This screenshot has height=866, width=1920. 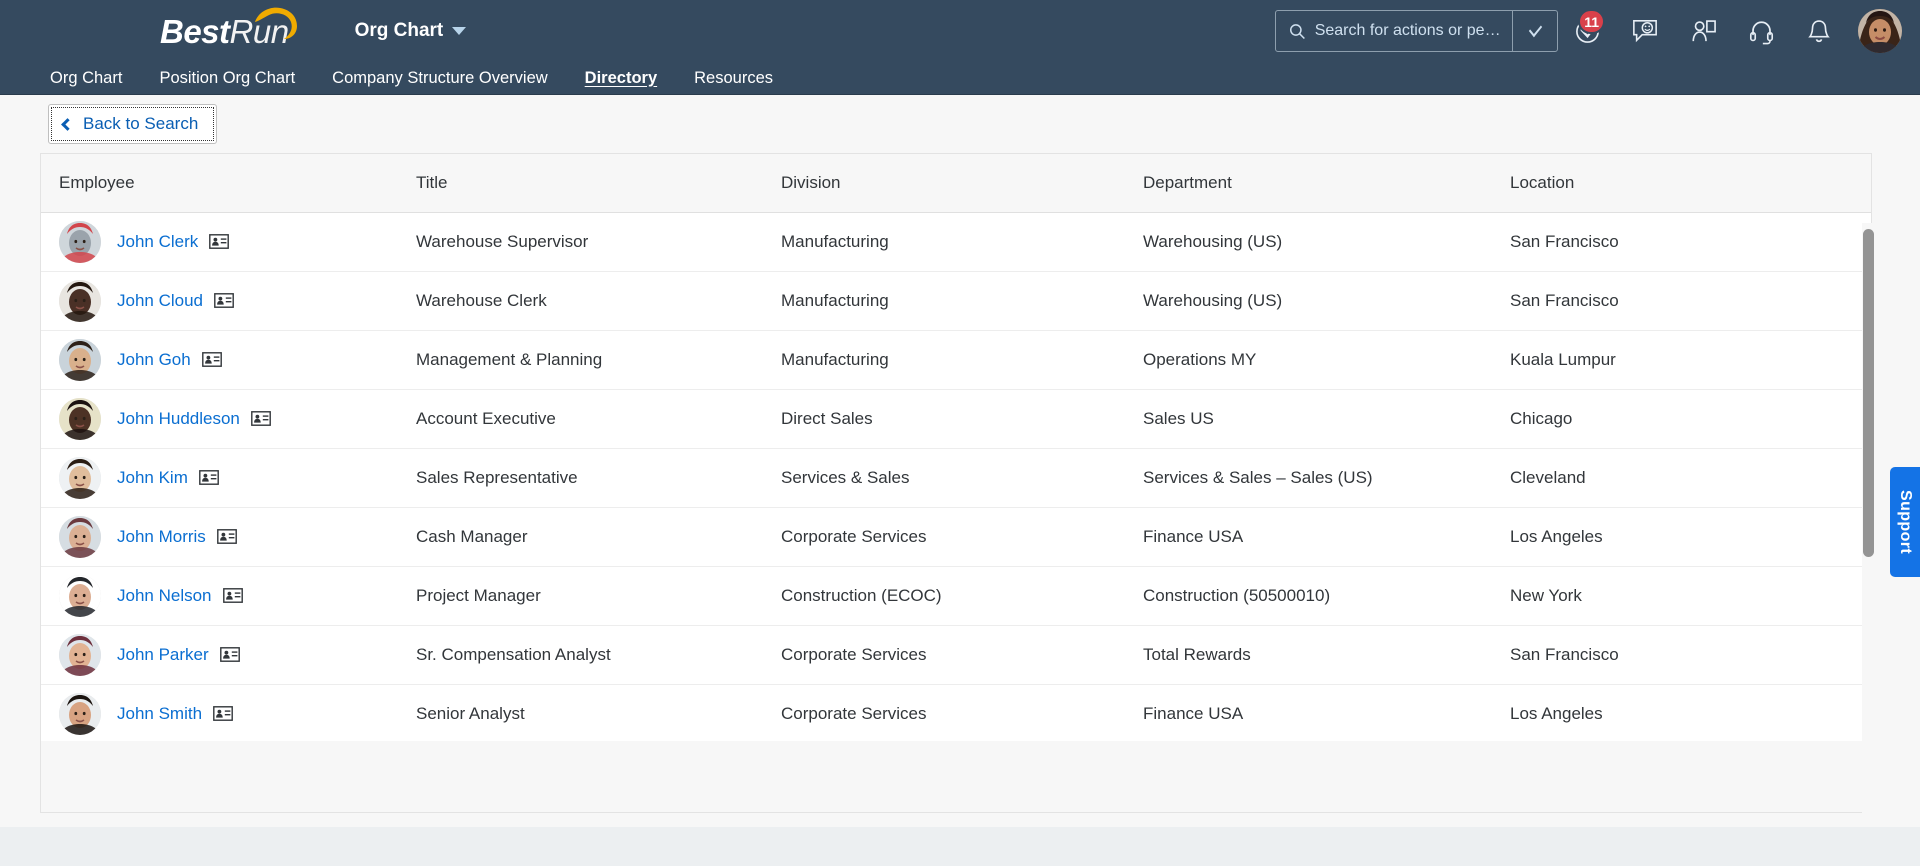 What do you see at coordinates (1326, 655) in the screenshot?
I see `cell-department: Total Rewards` at bounding box center [1326, 655].